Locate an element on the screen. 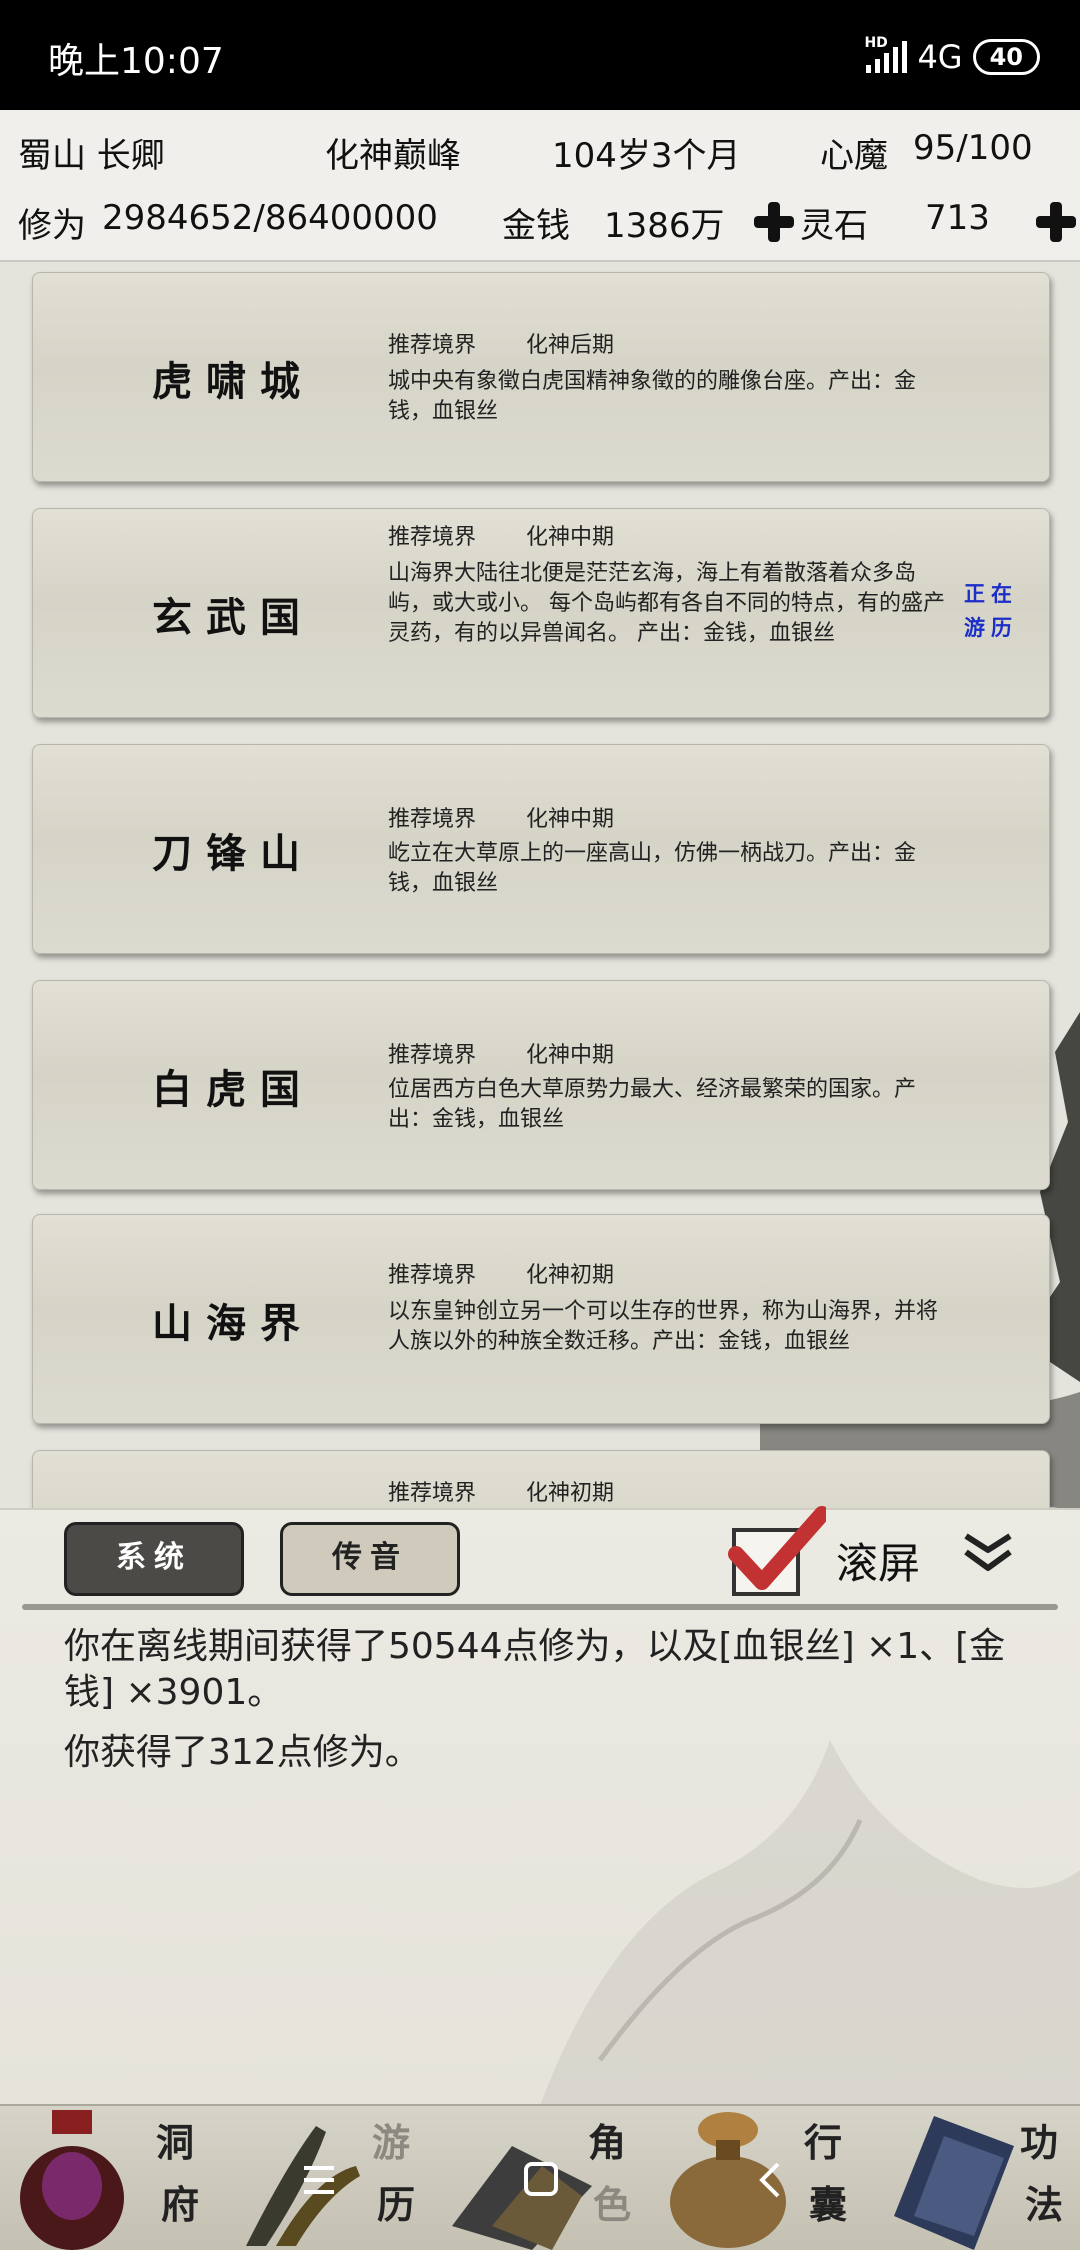 The height and width of the screenshot is (2250, 1080). spirit-stone-label: 灵石 is located at coordinates (834, 226).